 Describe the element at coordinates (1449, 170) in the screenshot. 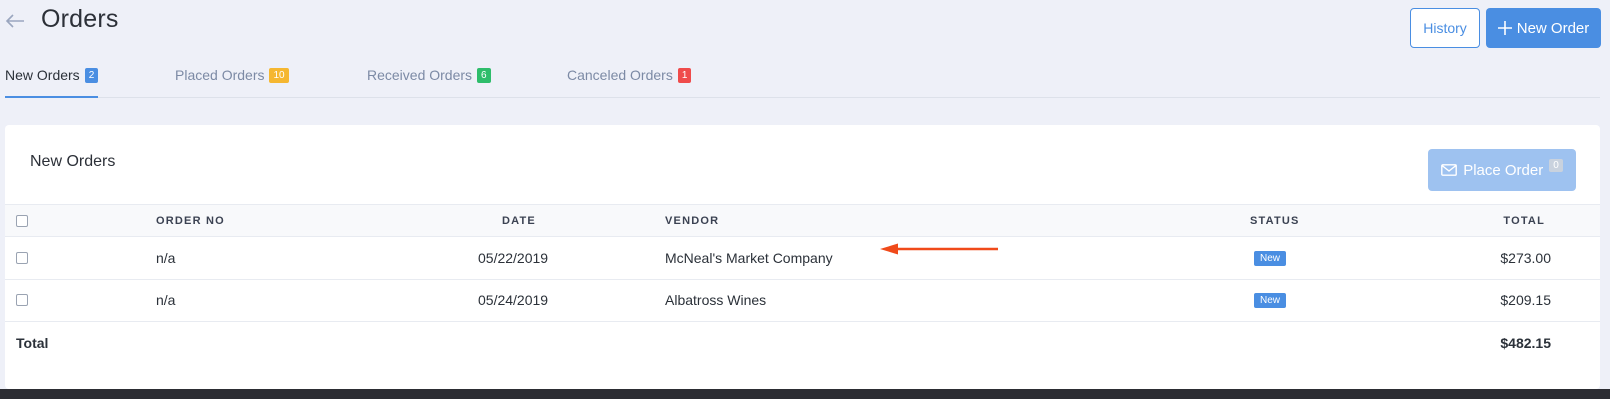

I see `envelope-icon` at that location.